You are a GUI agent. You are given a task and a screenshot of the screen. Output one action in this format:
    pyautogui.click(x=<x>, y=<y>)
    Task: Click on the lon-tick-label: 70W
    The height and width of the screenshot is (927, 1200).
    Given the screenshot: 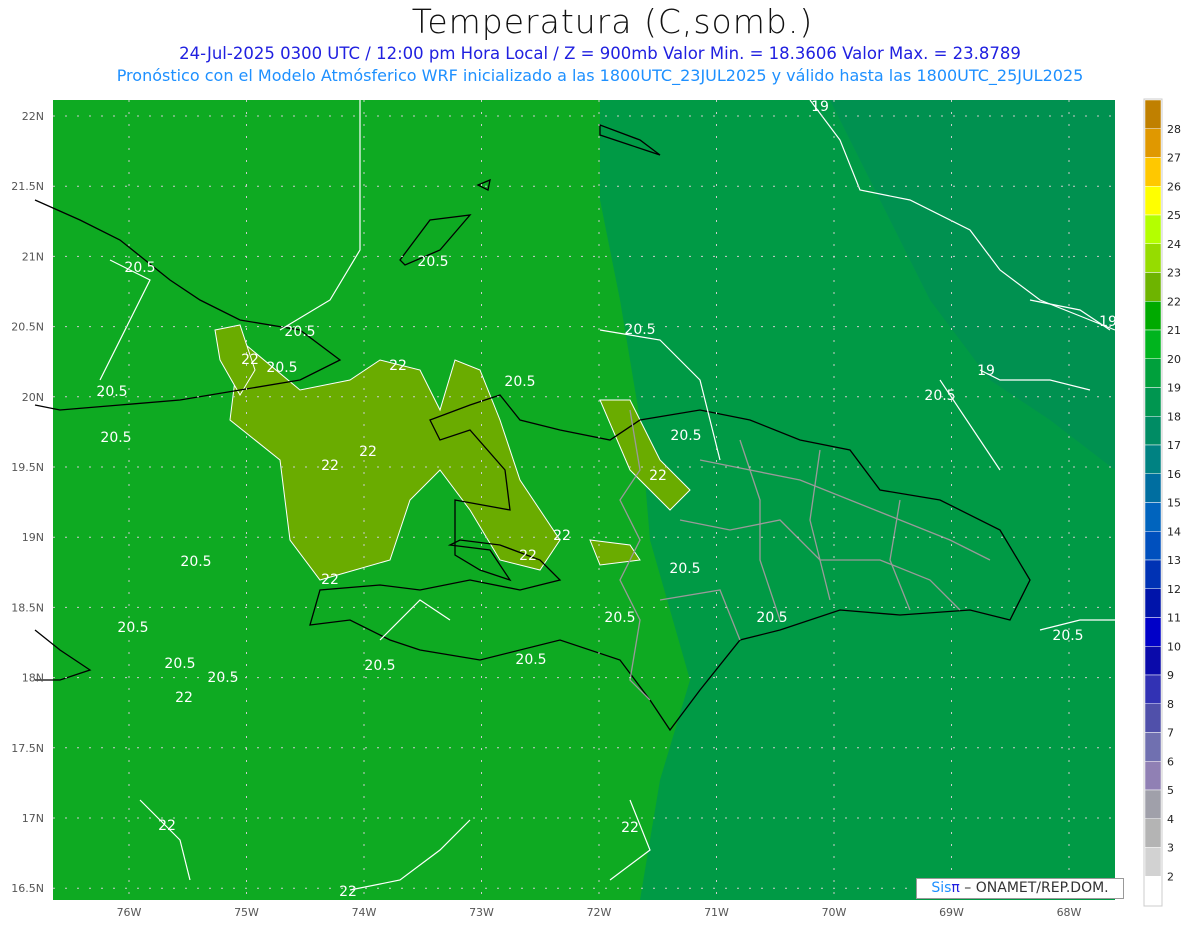 What is the action you would take?
    pyautogui.click(x=834, y=912)
    